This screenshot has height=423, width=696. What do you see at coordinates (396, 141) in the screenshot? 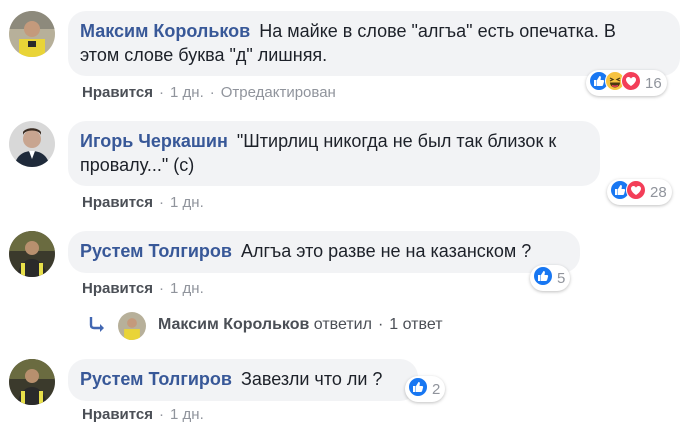
I see `comment-text: "Штирлиц никогда не был так близок к` at bounding box center [396, 141].